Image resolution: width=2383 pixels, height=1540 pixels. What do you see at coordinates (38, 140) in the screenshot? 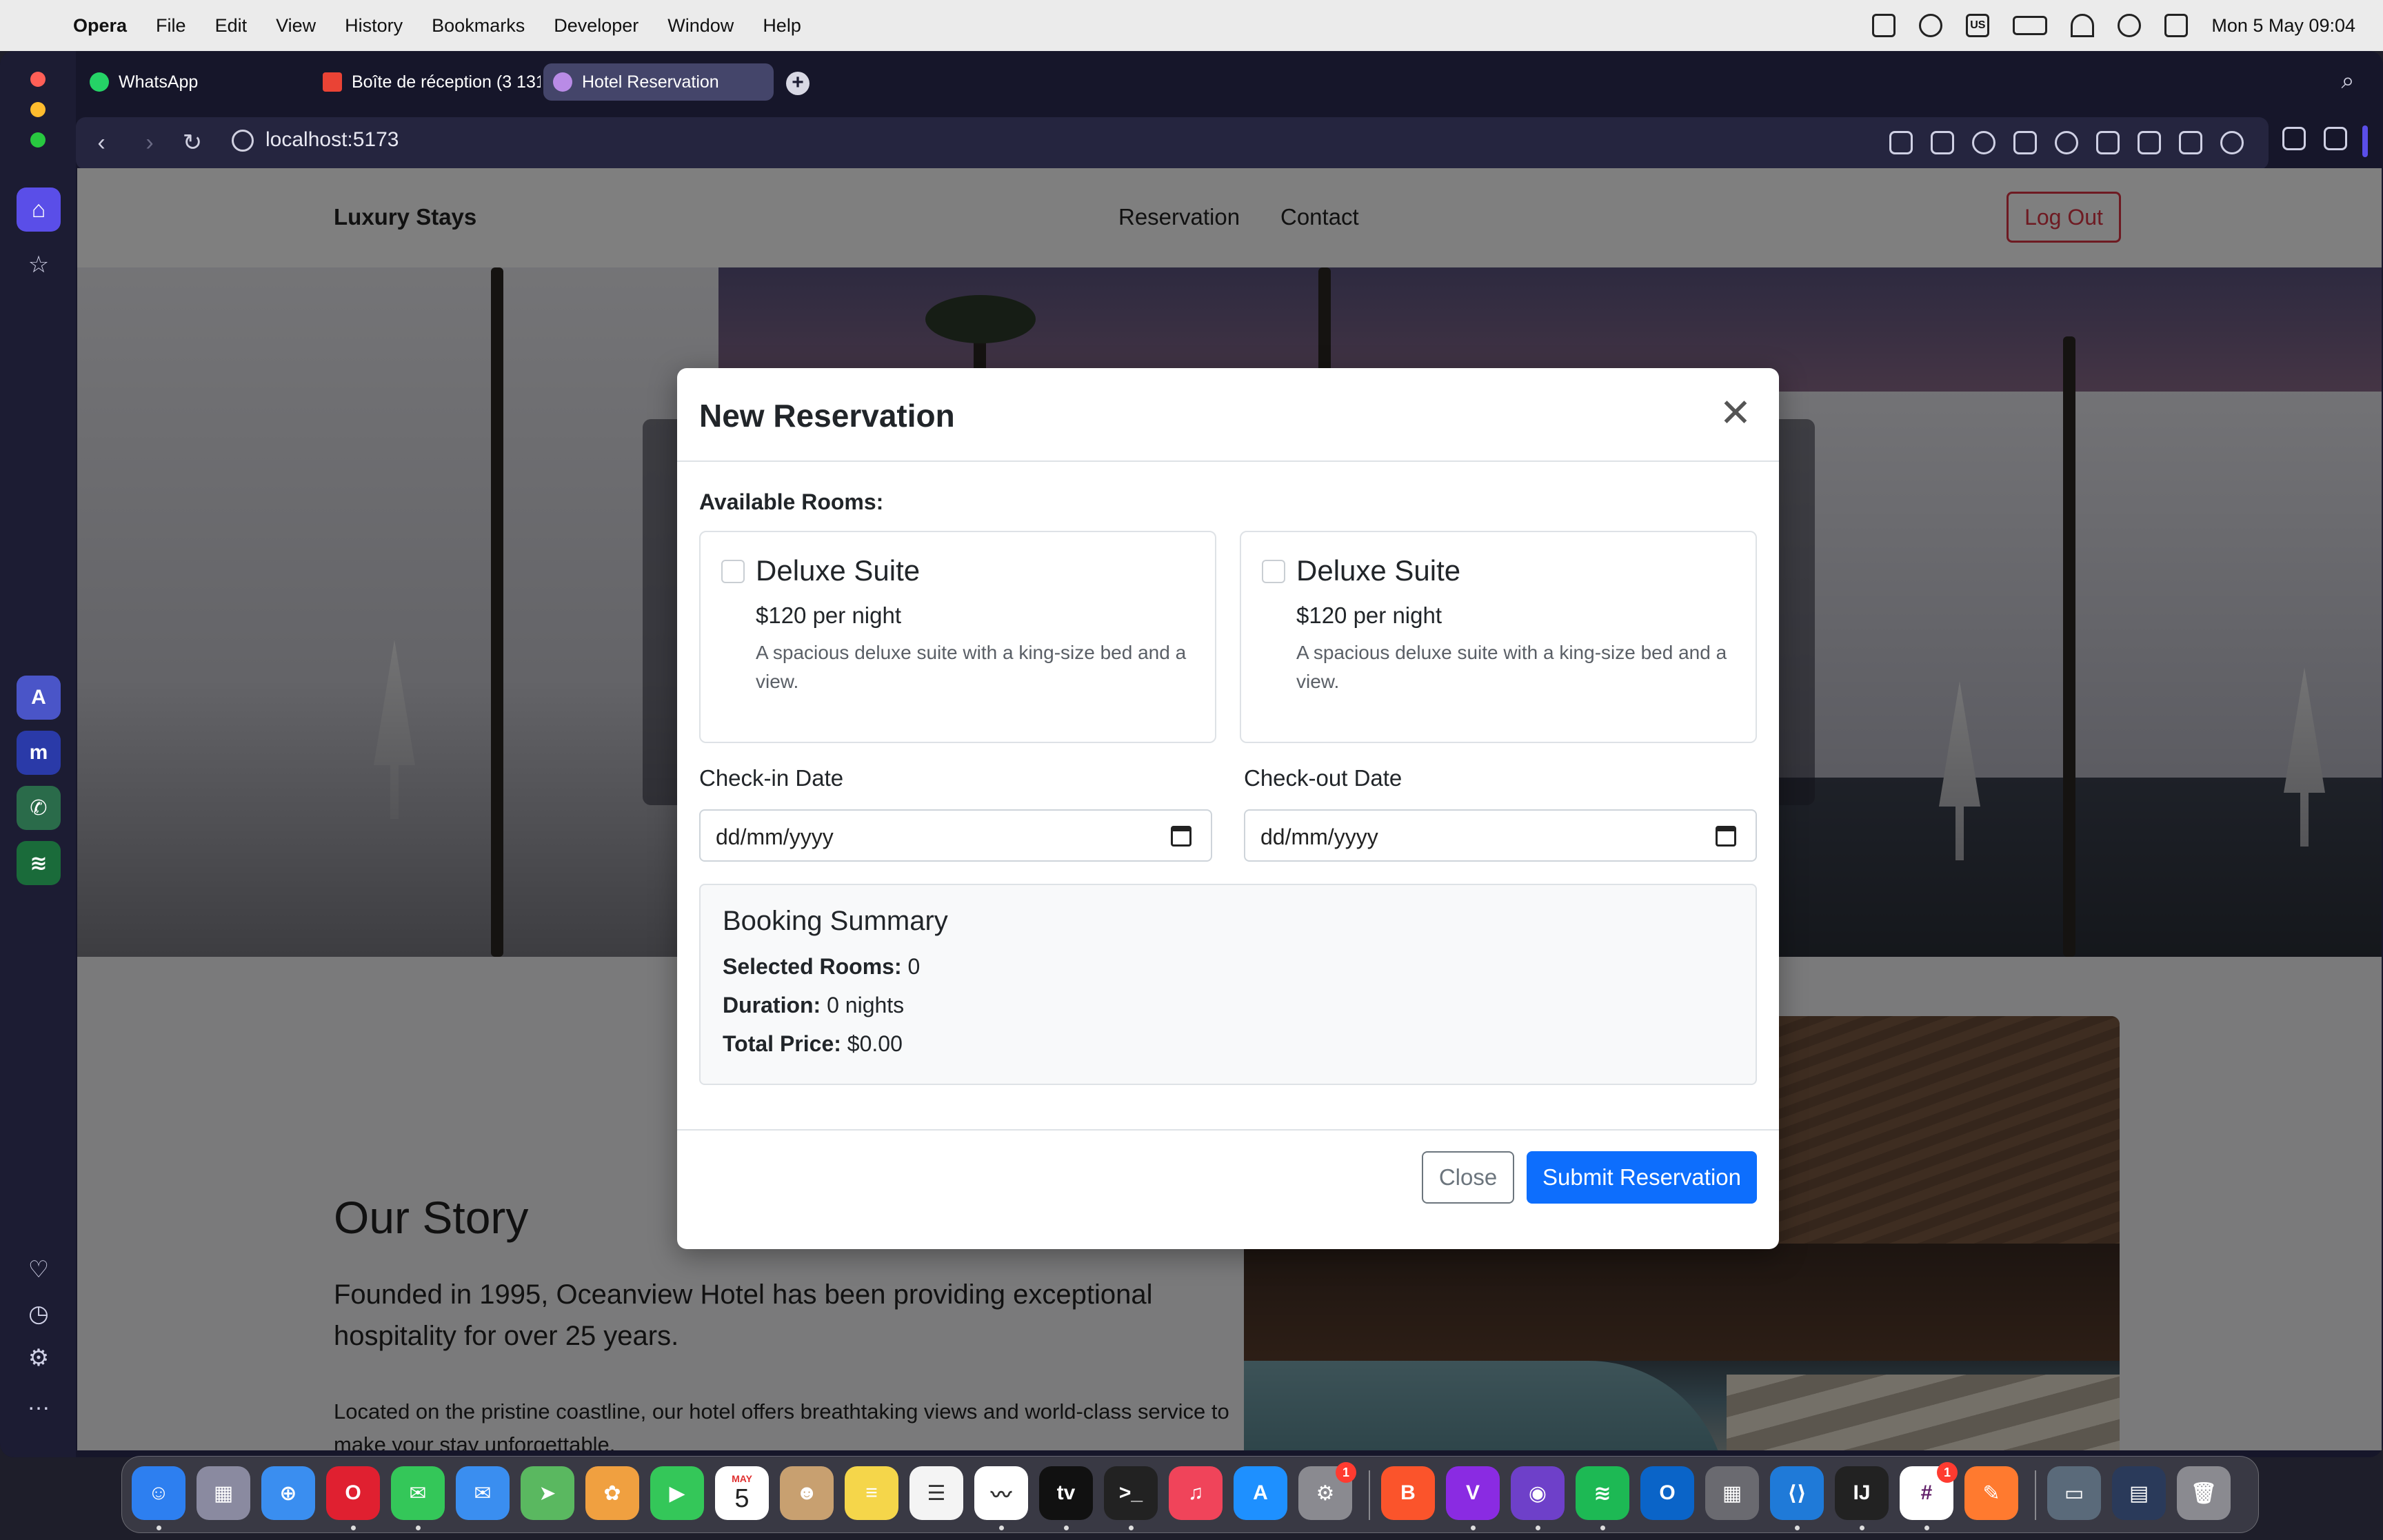
I see `zoom-window-icon` at bounding box center [38, 140].